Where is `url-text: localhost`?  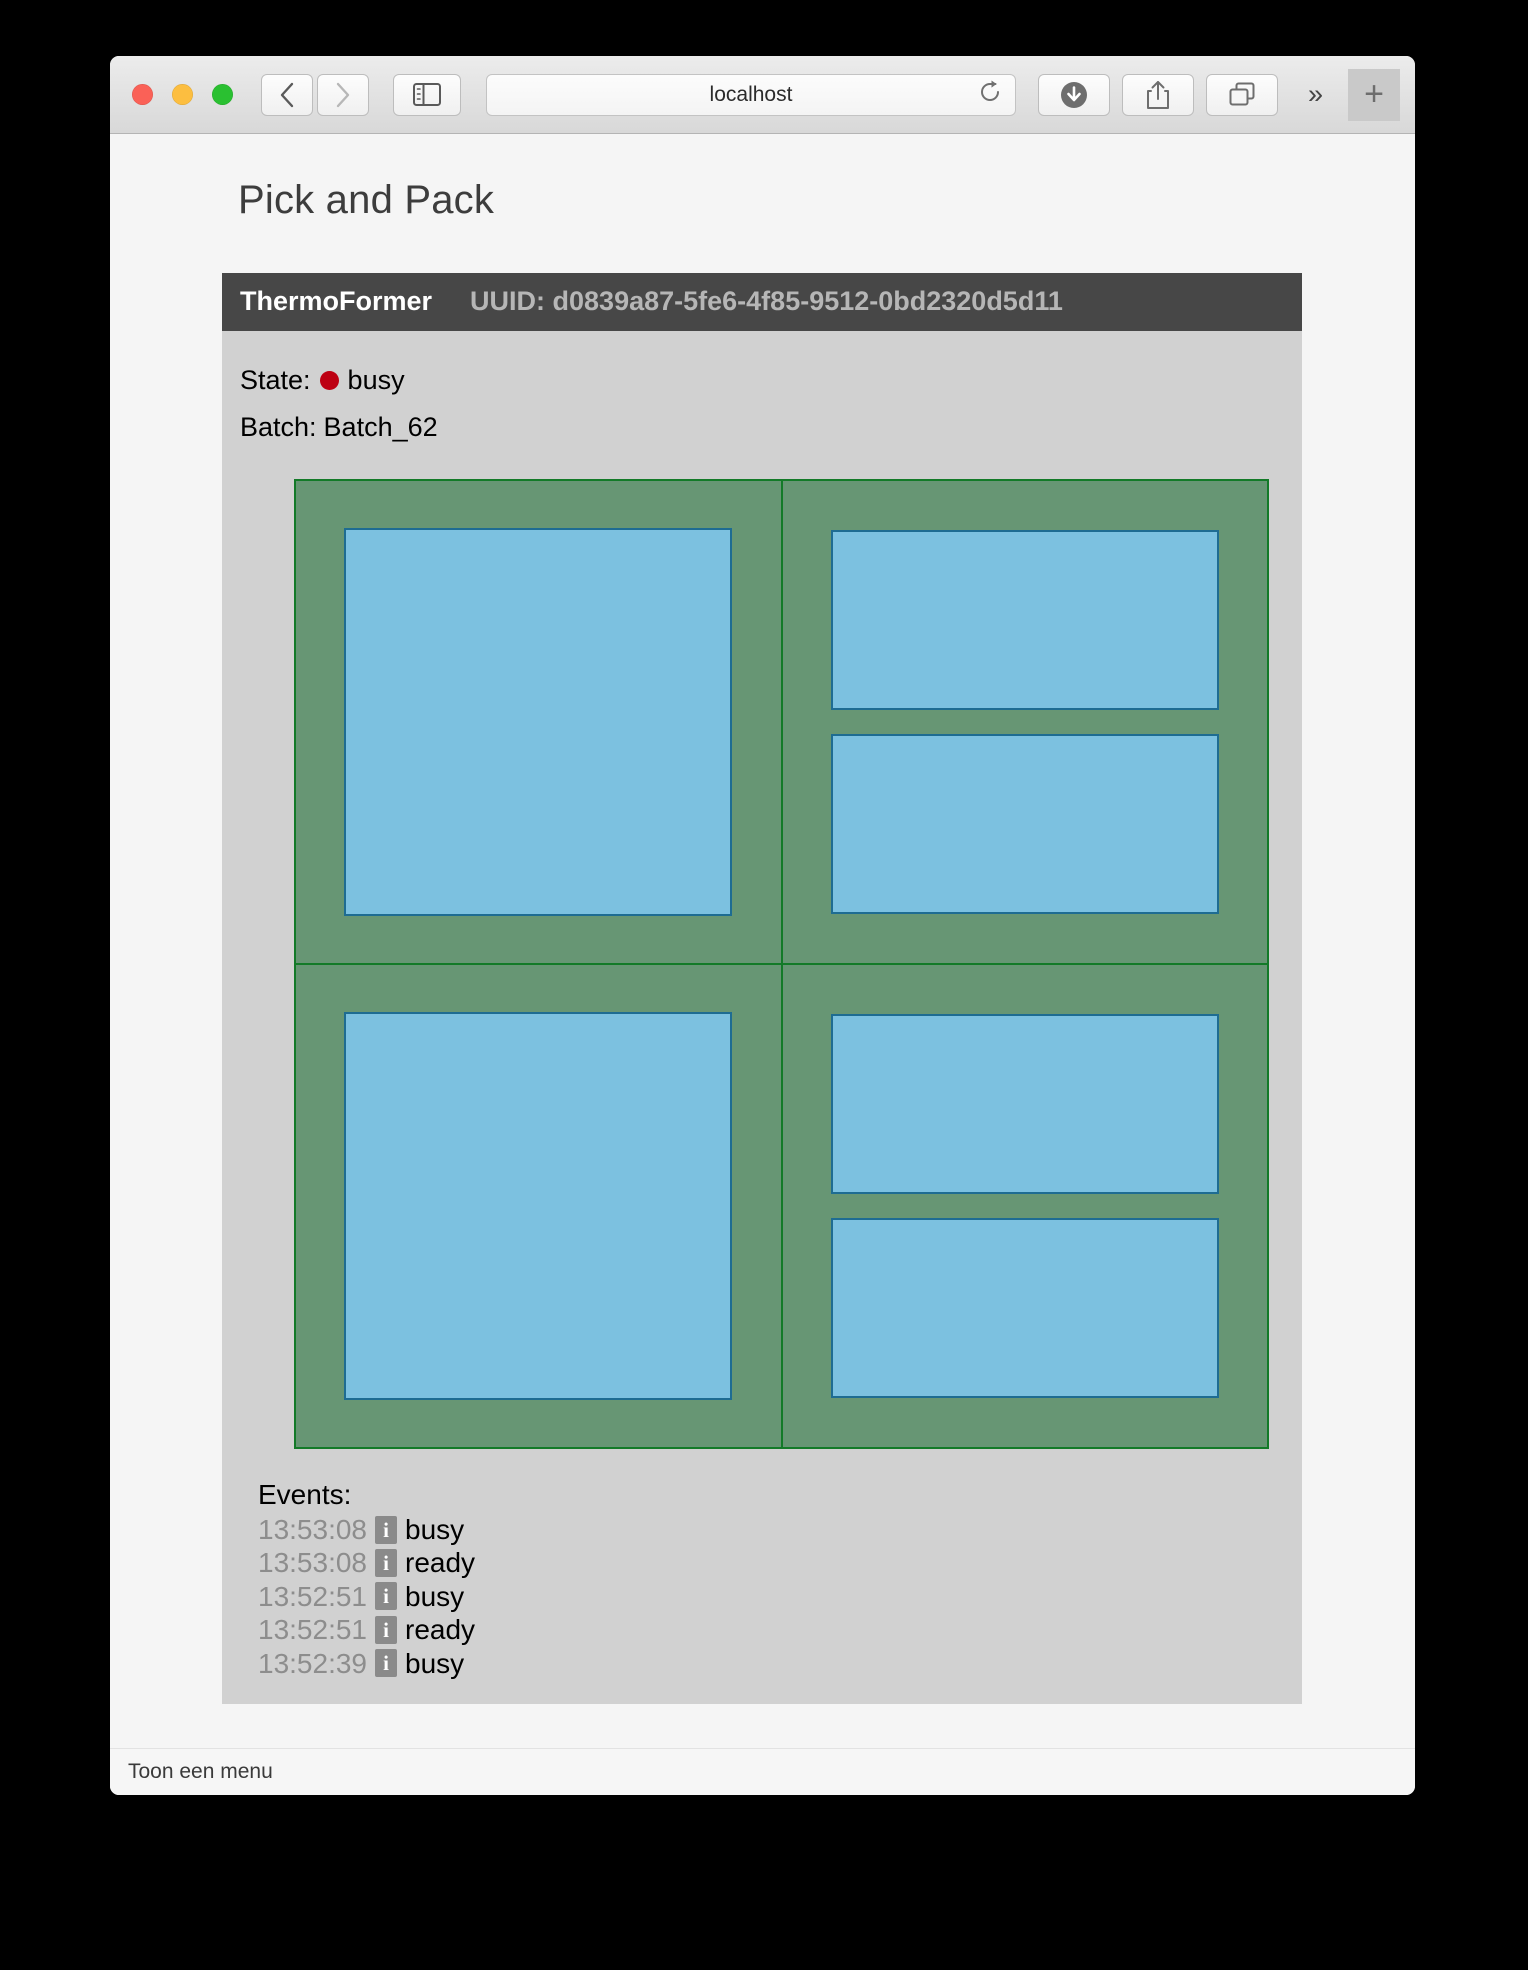
url-text: localhost is located at coordinates (751, 95).